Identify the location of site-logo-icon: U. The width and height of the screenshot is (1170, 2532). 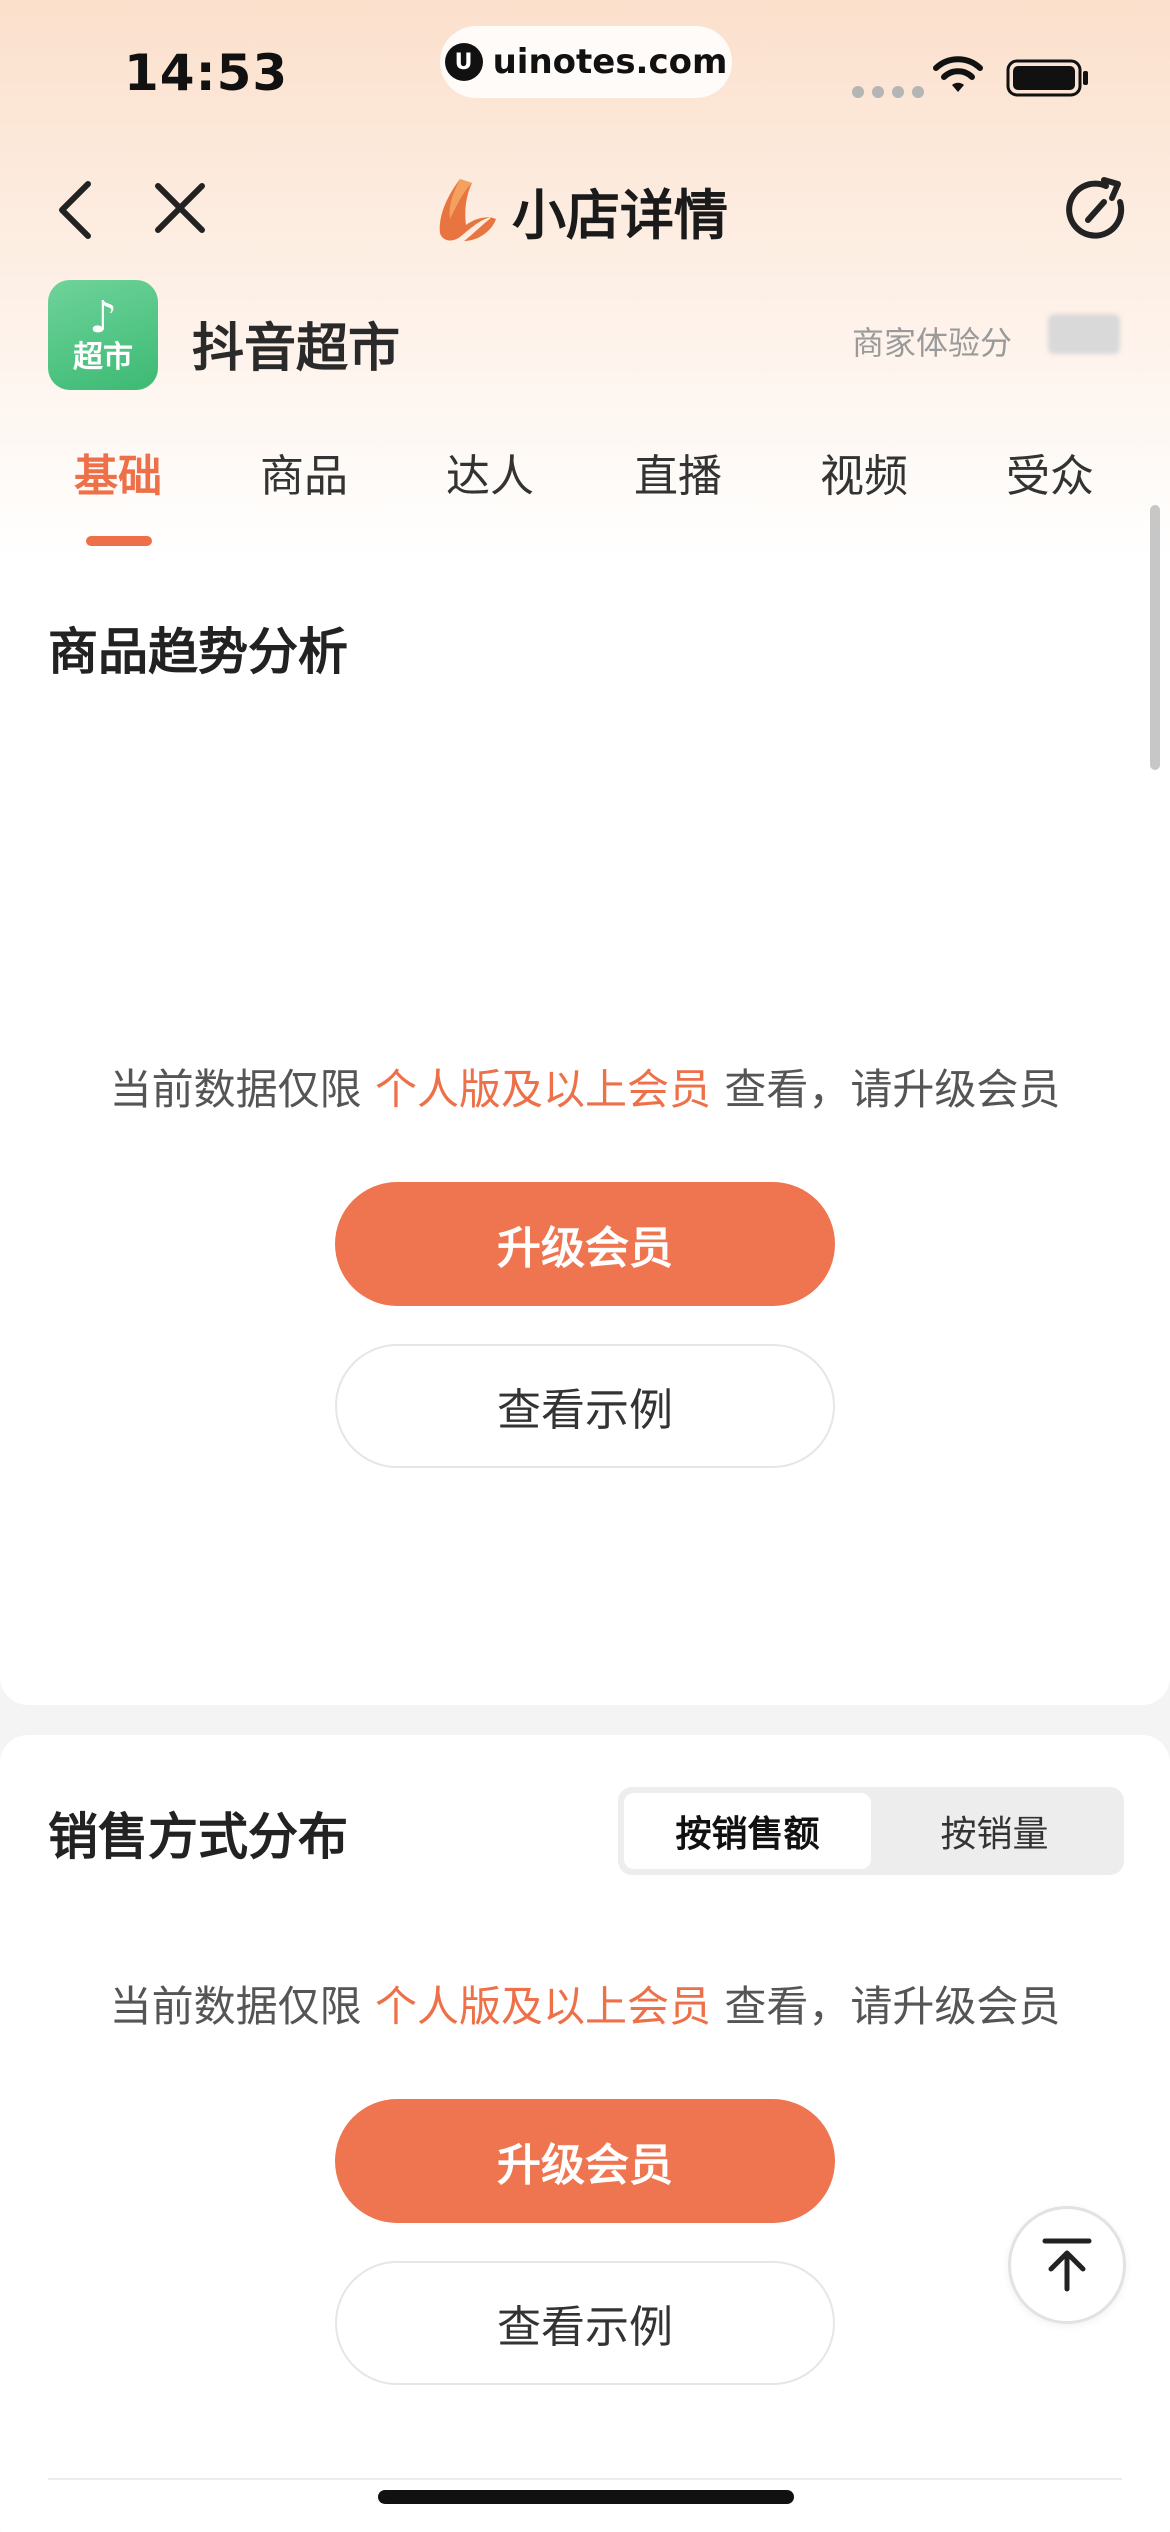
(463, 62).